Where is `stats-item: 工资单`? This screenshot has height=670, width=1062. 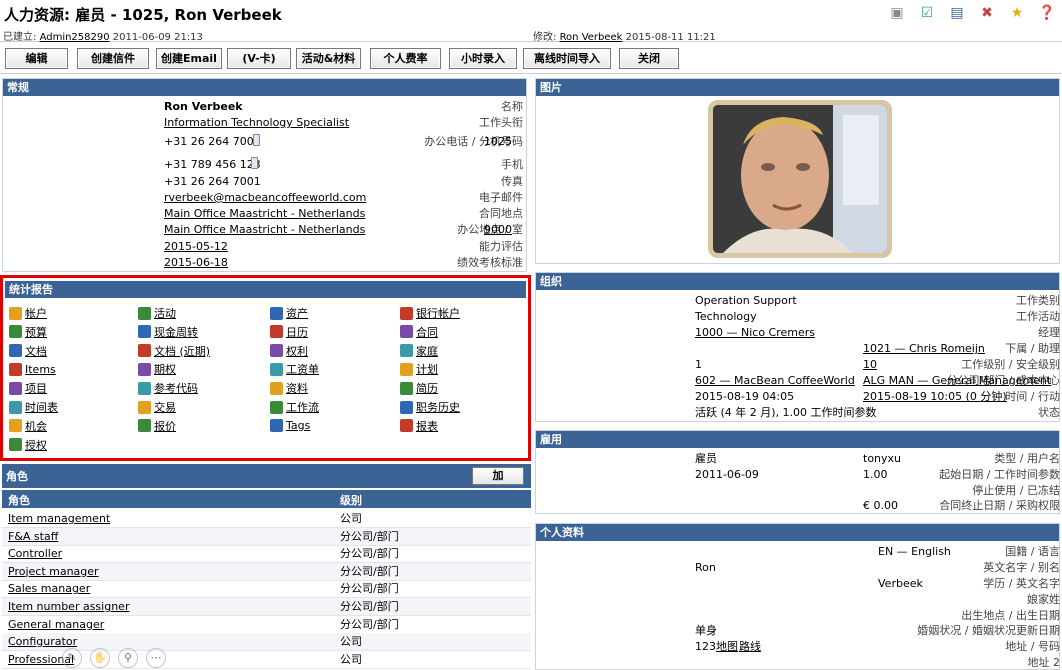 stats-item: 工资单 is located at coordinates (294, 369).